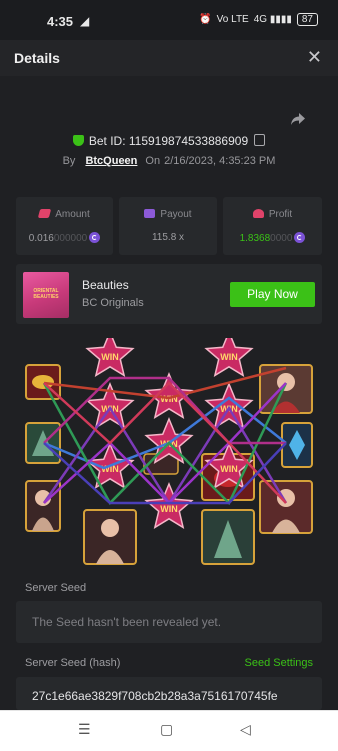  What do you see at coordinates (84, 729) in the screenshot?
I see `recent-apps-icon: ☰` at bounding box center [84, 729].